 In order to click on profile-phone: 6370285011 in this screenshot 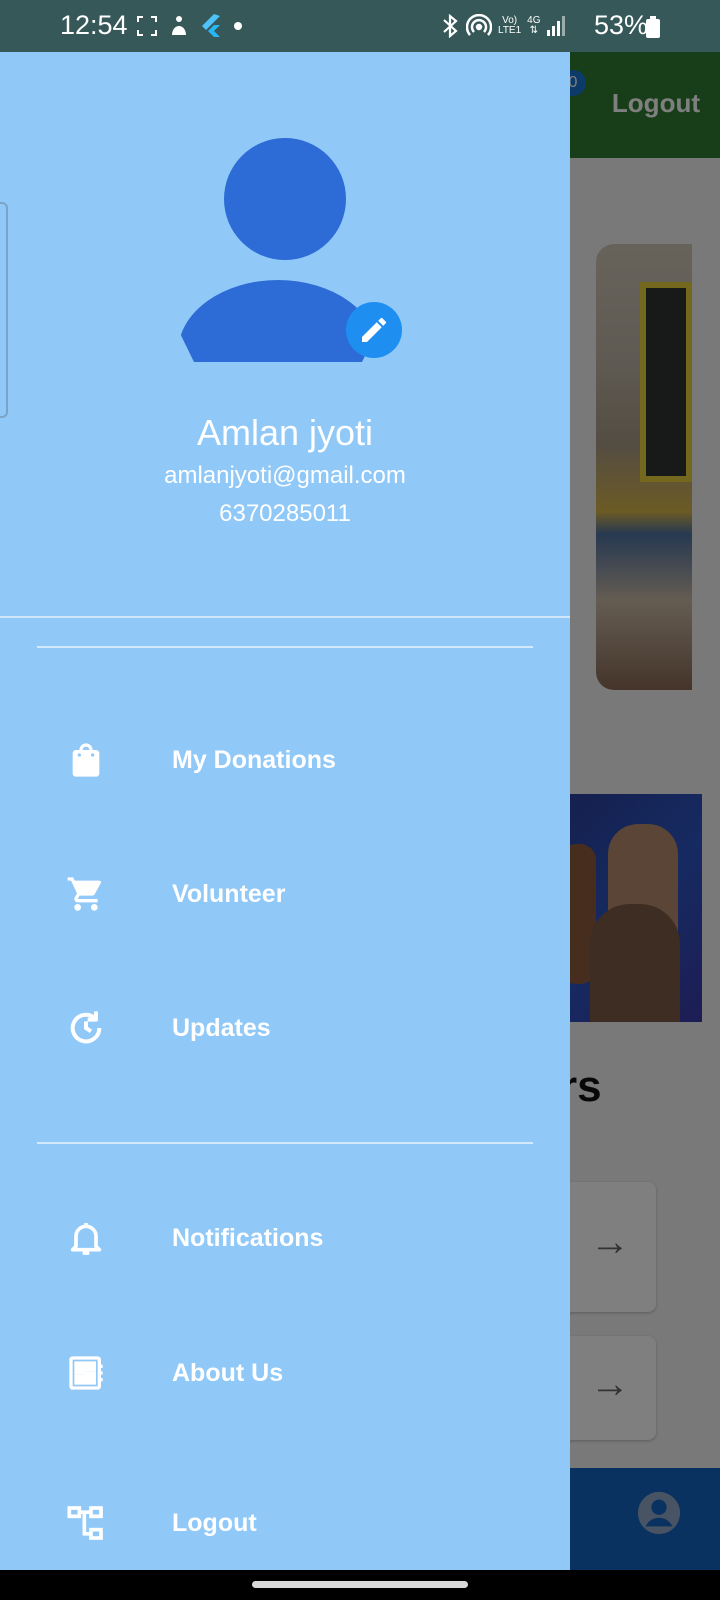, I will do `click(285, 513)`.